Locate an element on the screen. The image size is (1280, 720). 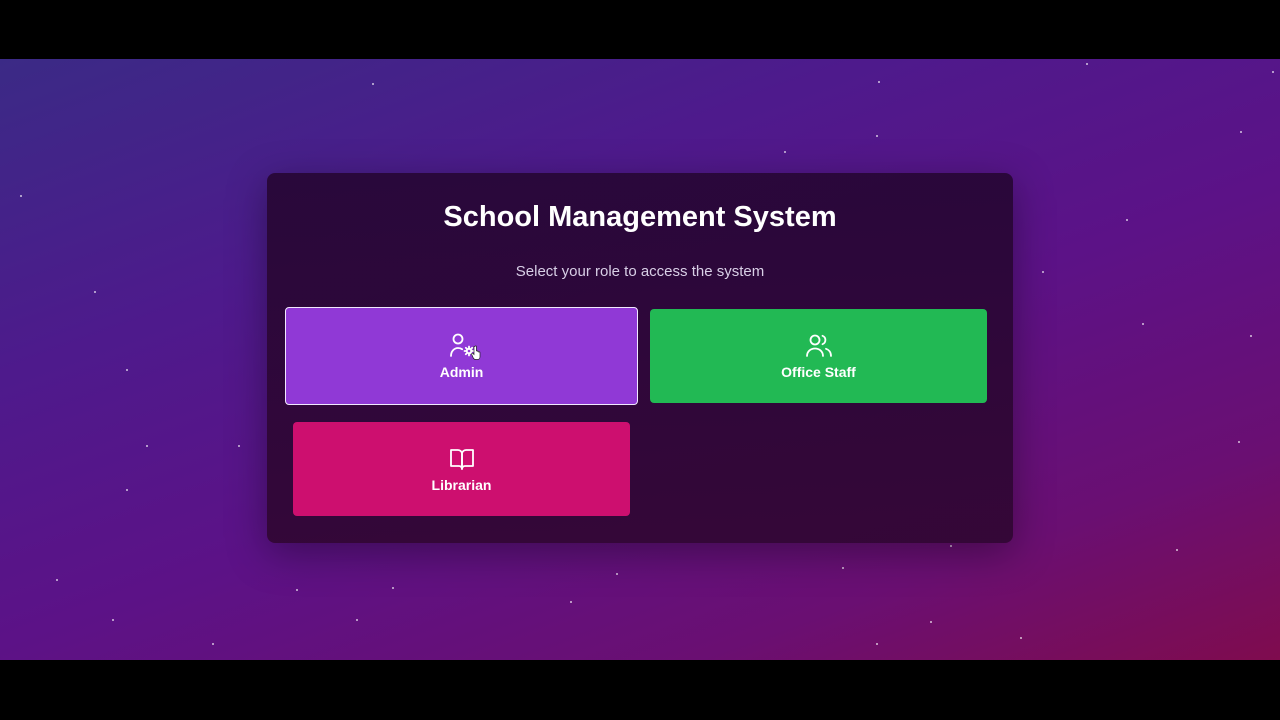
page-subtitle: Select your role to access the system is located at coordinates (640, 271).